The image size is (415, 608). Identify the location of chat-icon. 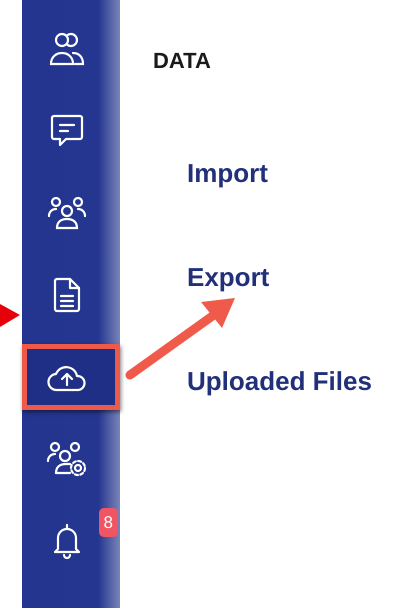
(67, 131).